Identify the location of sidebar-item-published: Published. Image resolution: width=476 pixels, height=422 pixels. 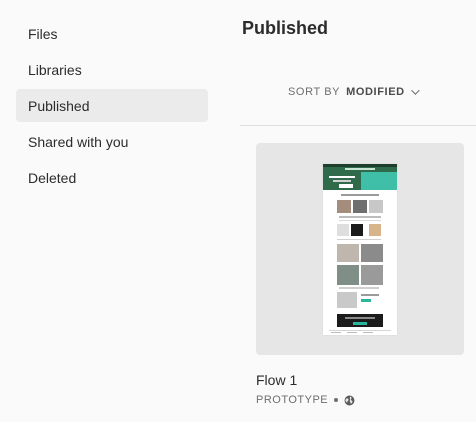
(112, 105).